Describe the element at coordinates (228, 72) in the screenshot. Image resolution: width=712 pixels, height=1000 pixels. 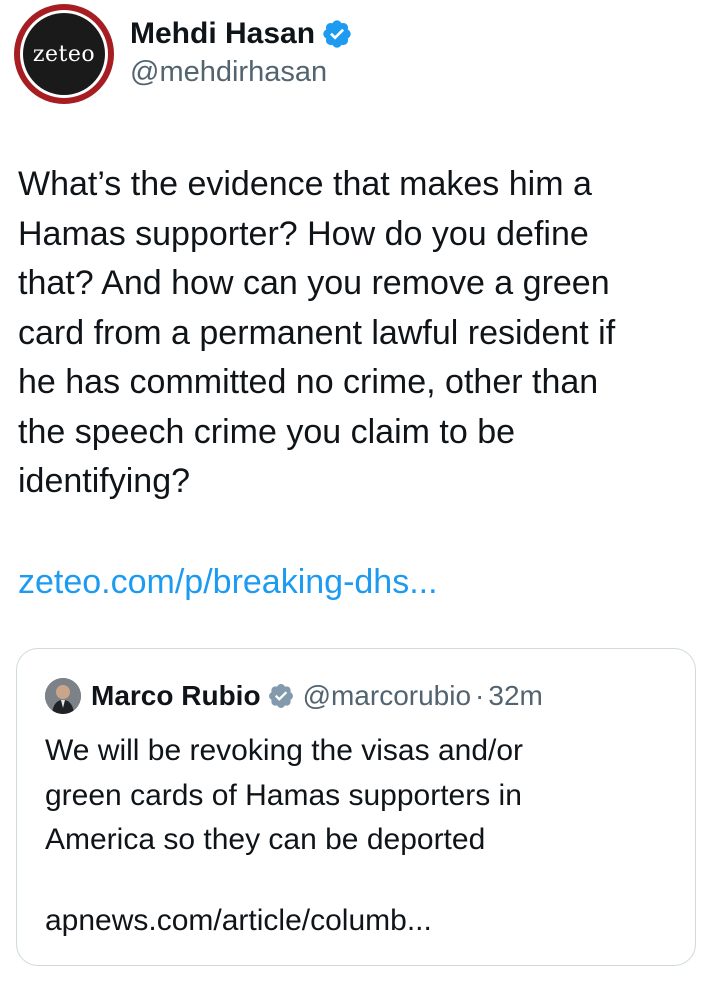
I see `author-handle: @mehdirhasan` at that location.